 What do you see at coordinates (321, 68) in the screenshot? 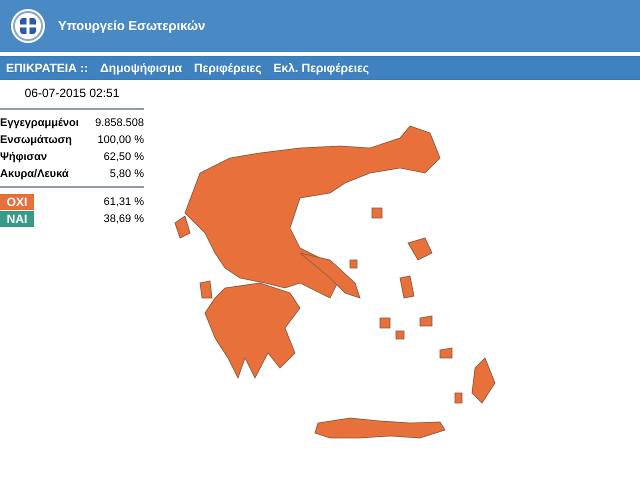
I see `nav-link: Εκλ. Περιφέρειες` at bounding box center [321, 68].